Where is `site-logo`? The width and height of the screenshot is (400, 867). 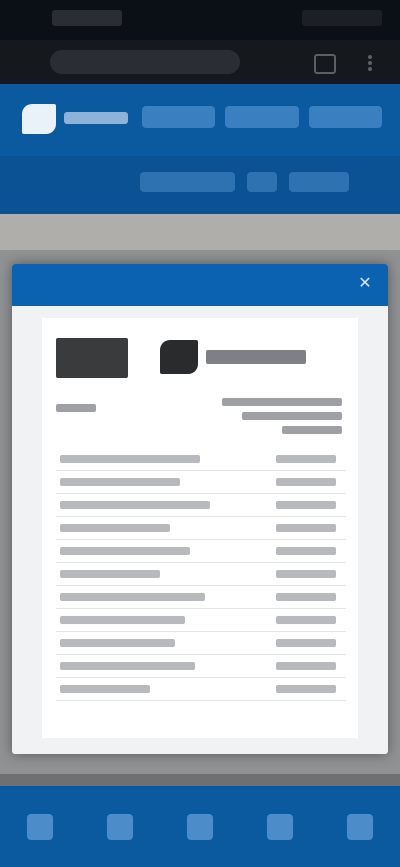
site-logo is located at coordinates (77, 120).